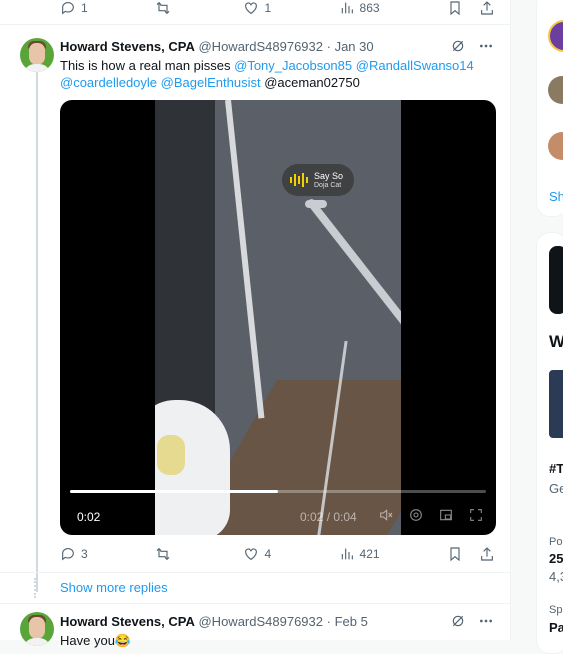  I want to click on video-time-display: 0:02 / 0:04, so click(328, 517).